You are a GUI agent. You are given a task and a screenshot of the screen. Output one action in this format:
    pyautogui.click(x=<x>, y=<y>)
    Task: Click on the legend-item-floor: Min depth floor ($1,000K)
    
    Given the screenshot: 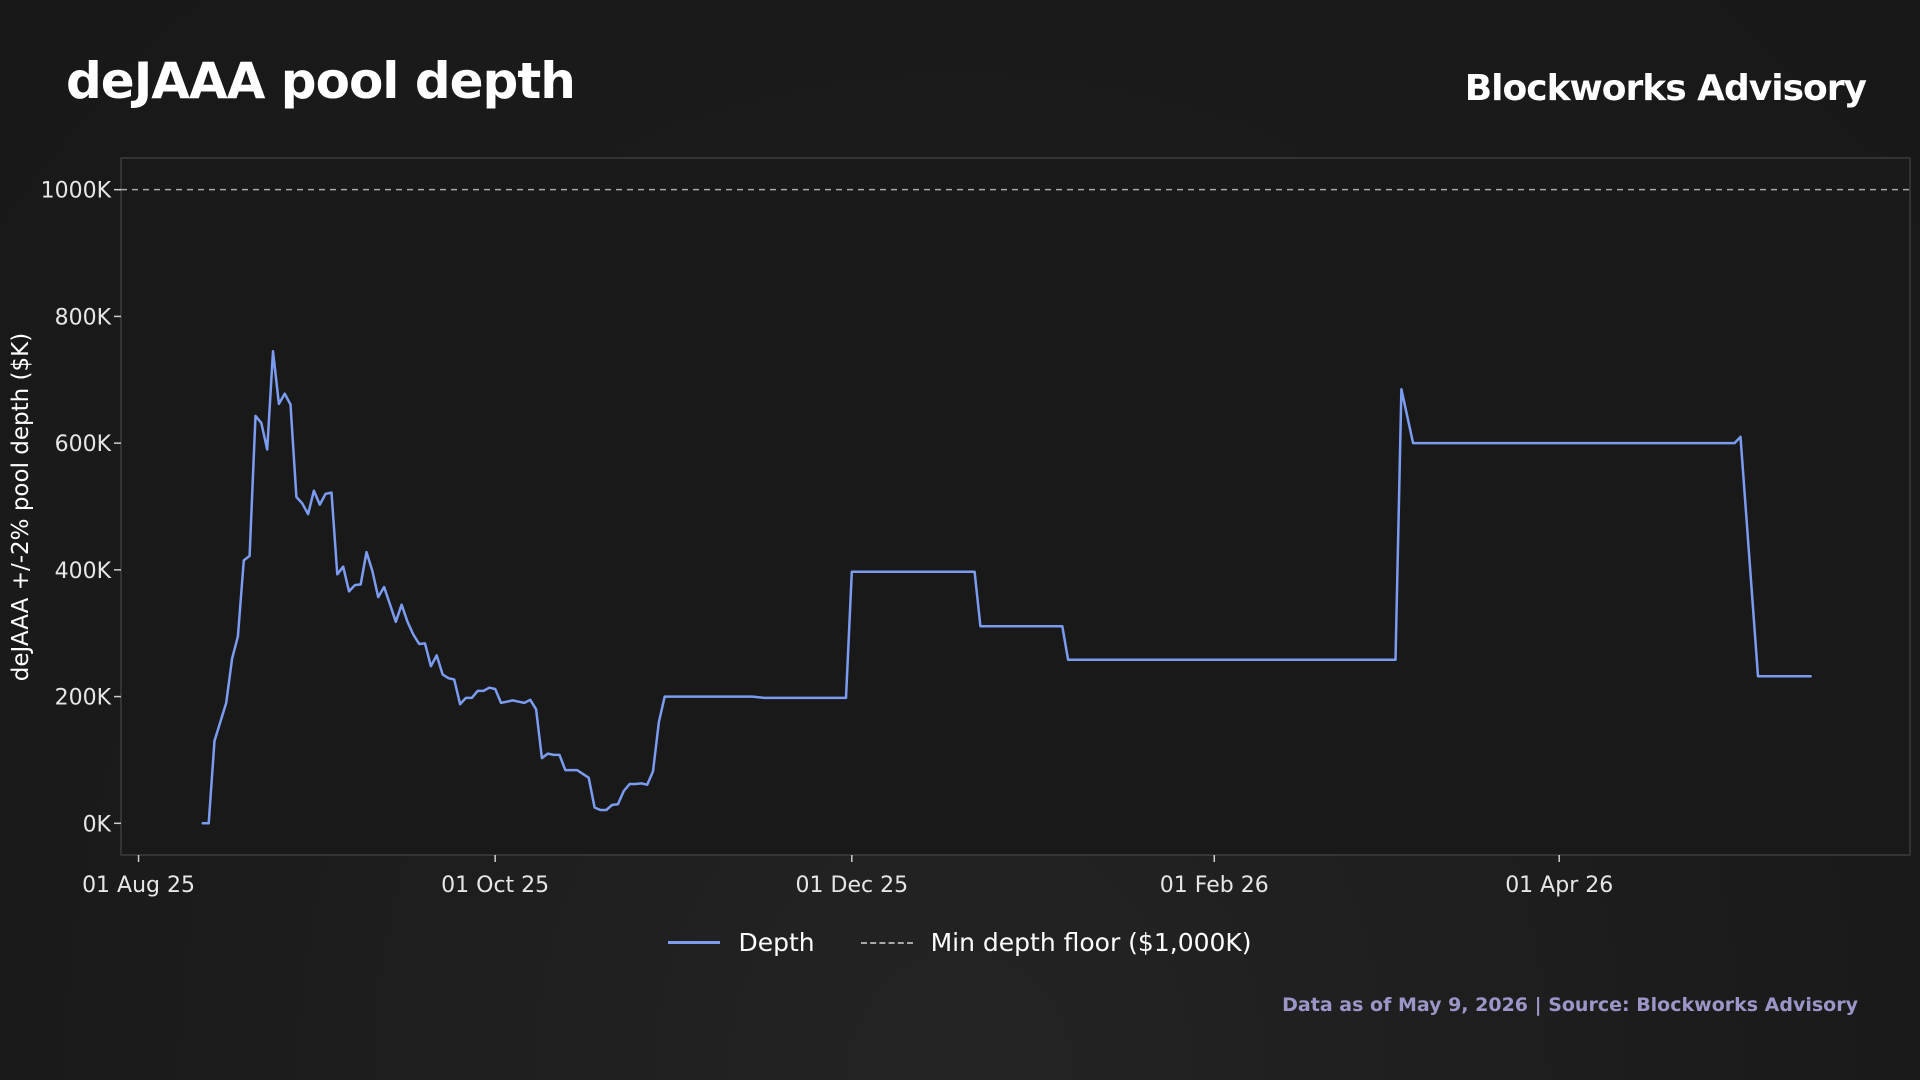 What is the action you would take?
    pyautogui.click(x=1056, y=942)
    